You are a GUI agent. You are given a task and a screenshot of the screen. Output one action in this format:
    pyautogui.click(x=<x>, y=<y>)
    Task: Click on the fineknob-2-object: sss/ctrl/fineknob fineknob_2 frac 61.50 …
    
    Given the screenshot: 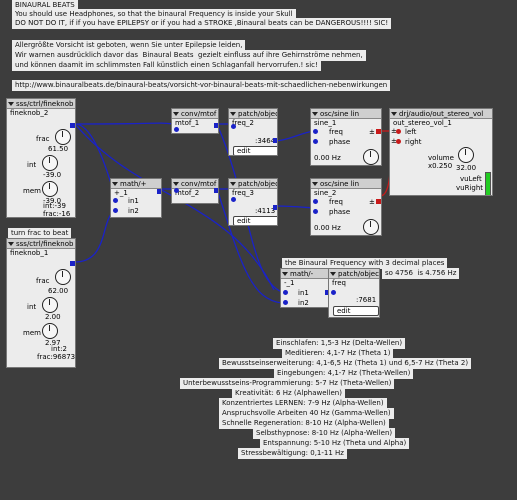 What is the action you would take?
    pyautogui.click(x=41, y=158)
    